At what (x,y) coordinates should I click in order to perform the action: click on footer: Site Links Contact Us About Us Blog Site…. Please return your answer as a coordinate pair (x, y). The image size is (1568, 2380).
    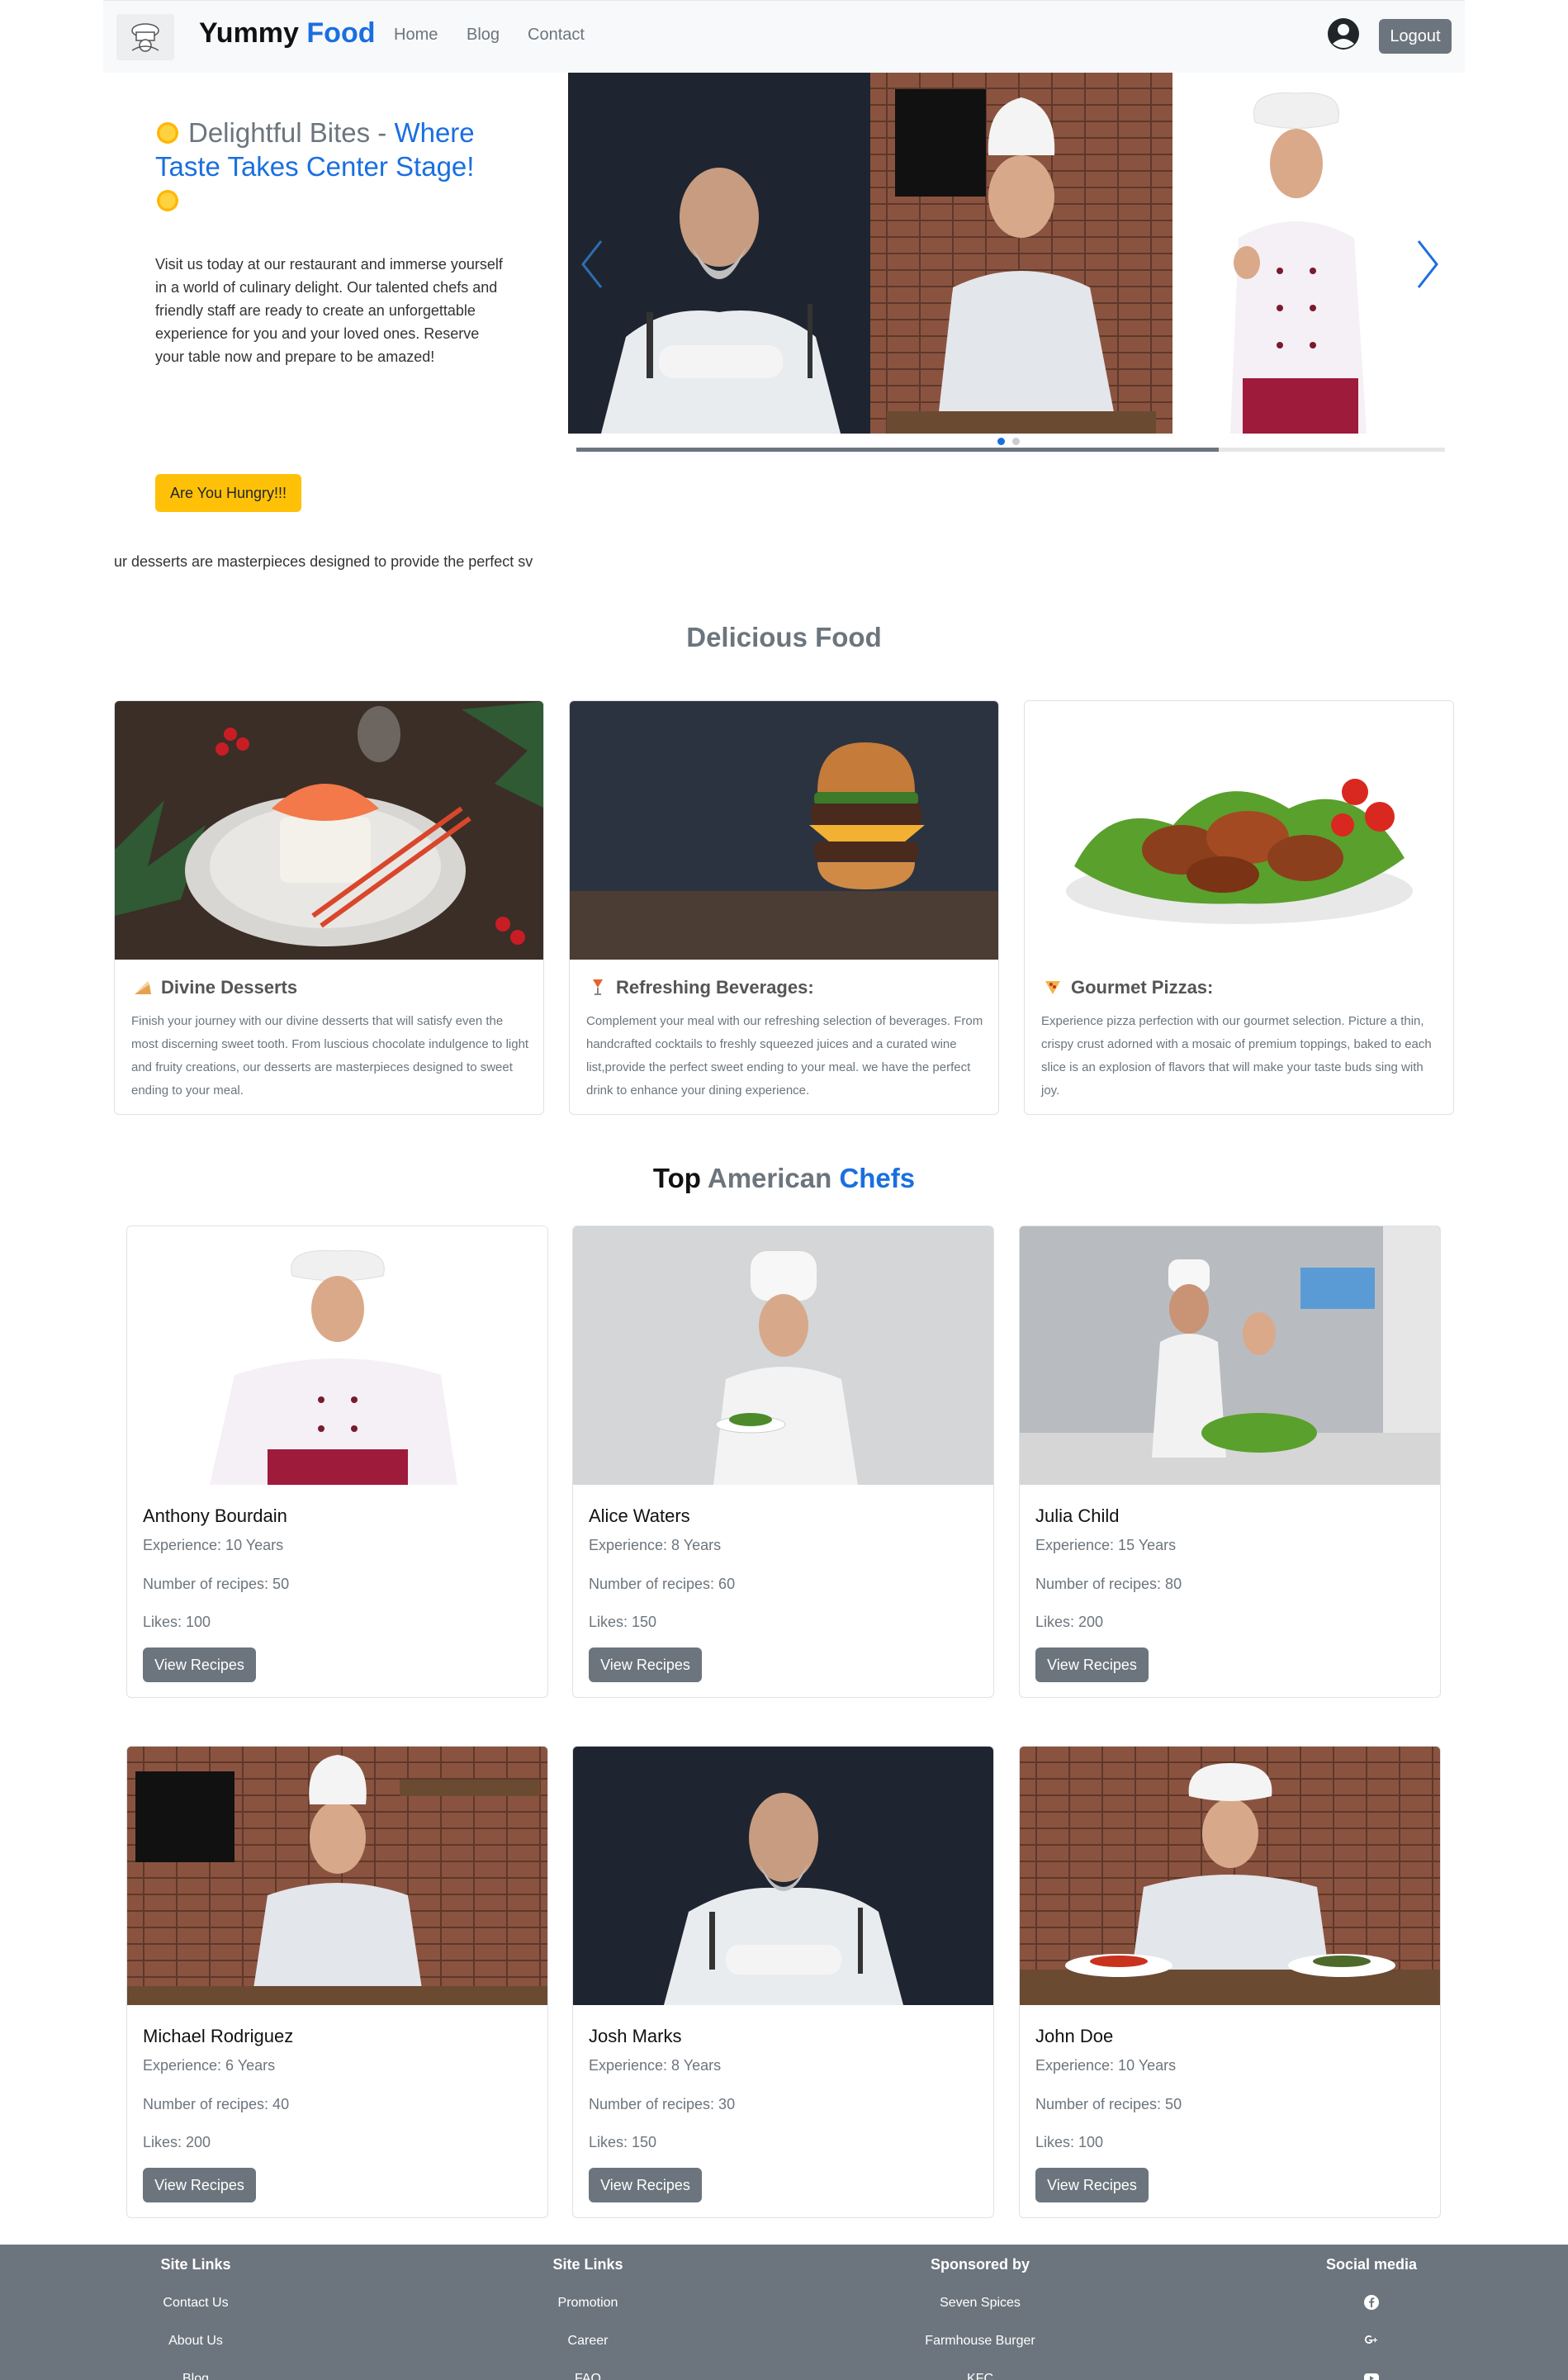
    Looking at the image, I should click on (784, 2312).